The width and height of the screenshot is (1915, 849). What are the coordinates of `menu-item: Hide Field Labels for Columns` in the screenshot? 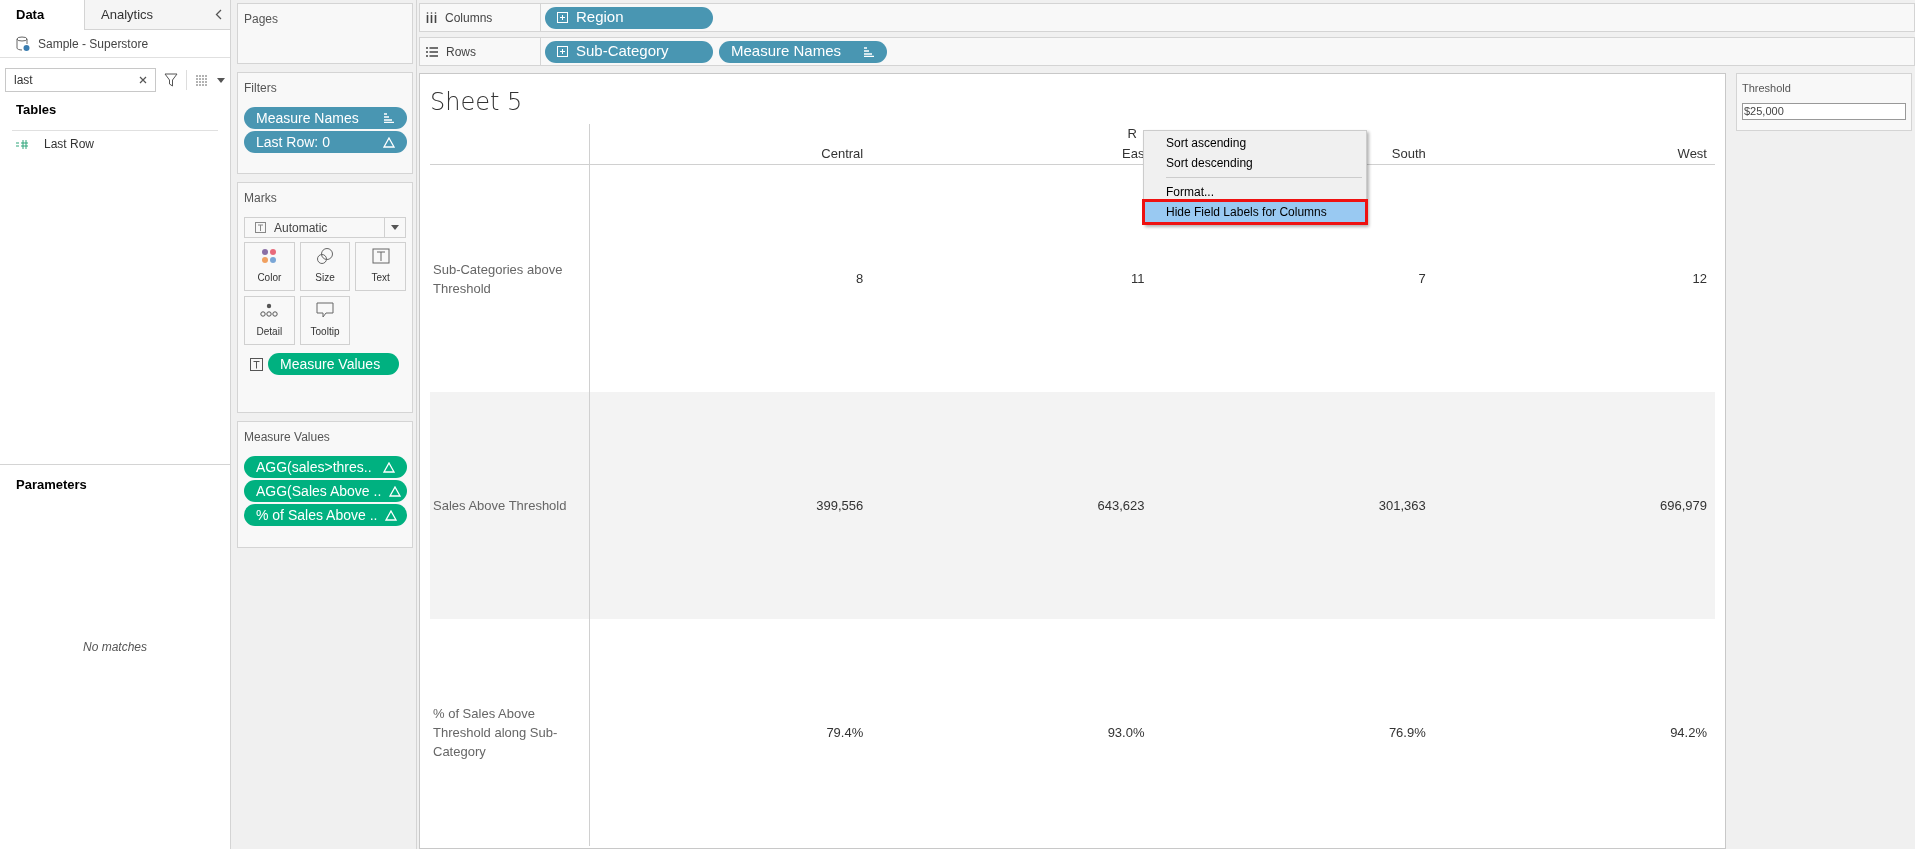 It's located at (1255, 212).